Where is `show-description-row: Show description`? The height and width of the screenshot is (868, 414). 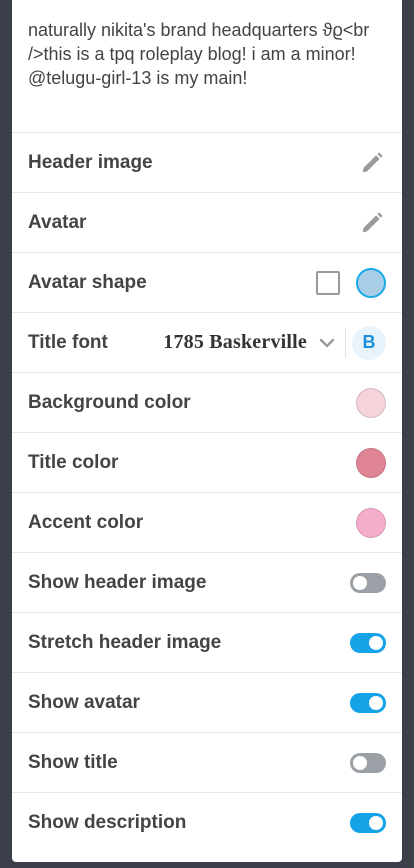 show-description-row: Show description is located at coordinates (207, 823).